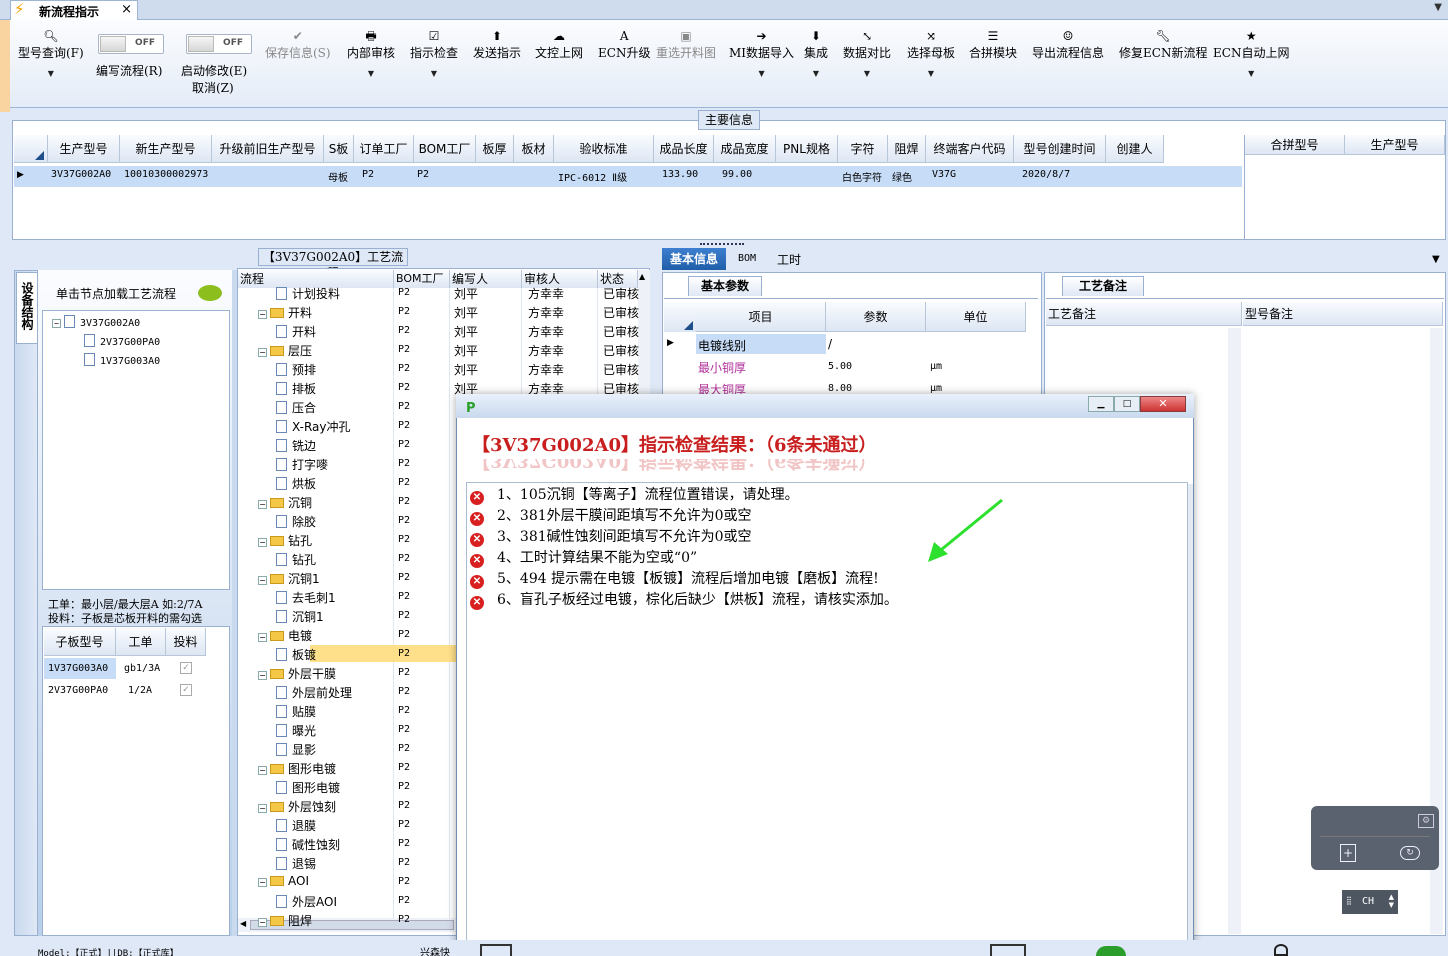 Image resolution: width=1448 pixels, height=956 pixels. Describe the element at coordinates (434, 53) in the screenshot. I see `instruction-check-button: ☑ 指示检查 ▼` at that location.